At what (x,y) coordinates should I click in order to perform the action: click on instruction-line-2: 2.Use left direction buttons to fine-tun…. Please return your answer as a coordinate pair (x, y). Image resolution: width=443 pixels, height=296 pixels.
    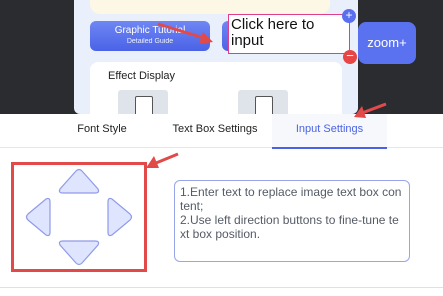
    Looking at the image, I should click on (289, 227).